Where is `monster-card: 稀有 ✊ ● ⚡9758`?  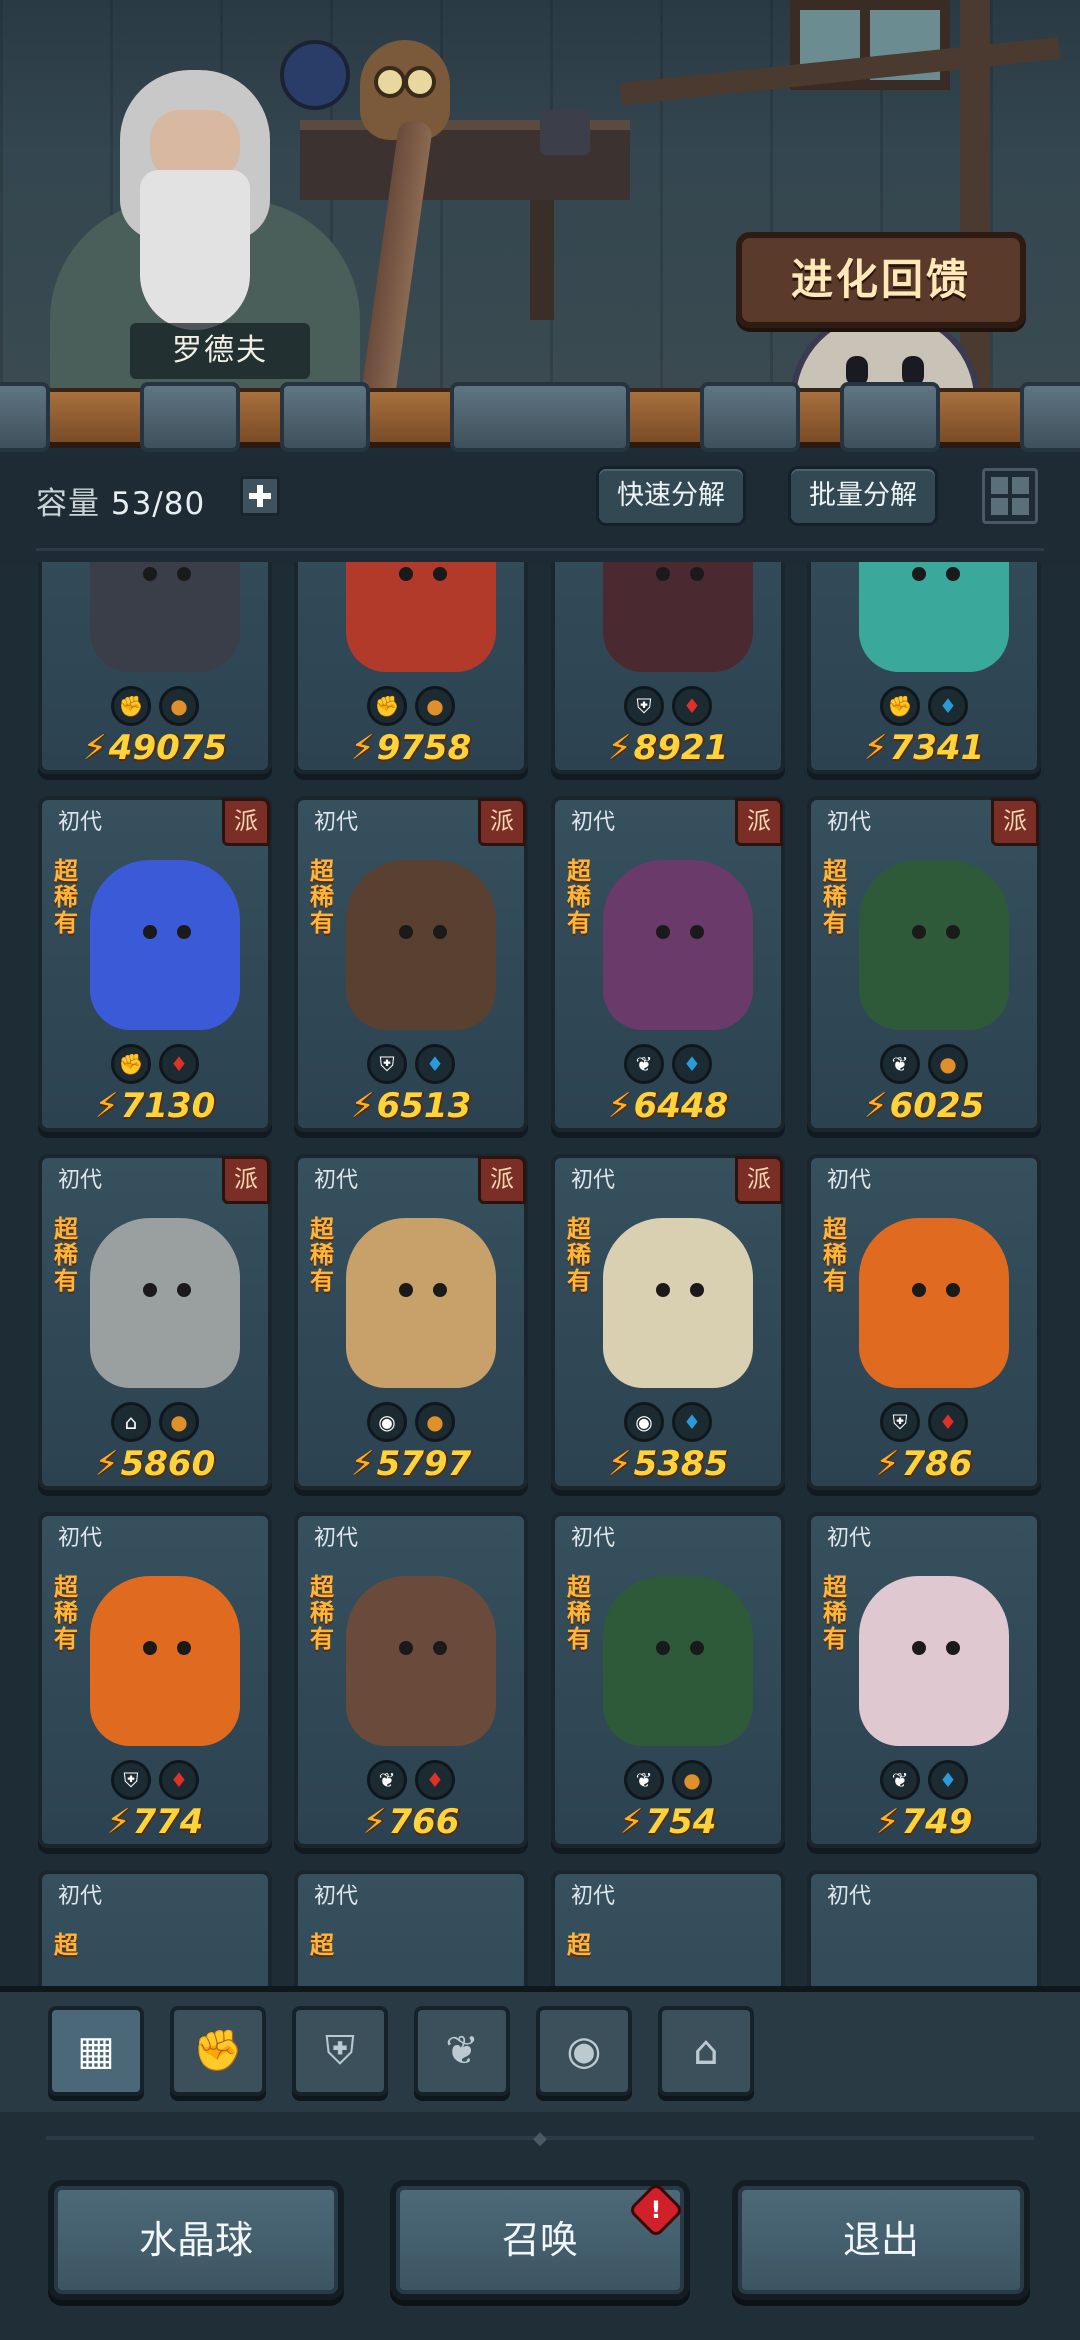
monster-card: 稀有 ✊ ● ⚡9758 is located at coordinates (411, 668).